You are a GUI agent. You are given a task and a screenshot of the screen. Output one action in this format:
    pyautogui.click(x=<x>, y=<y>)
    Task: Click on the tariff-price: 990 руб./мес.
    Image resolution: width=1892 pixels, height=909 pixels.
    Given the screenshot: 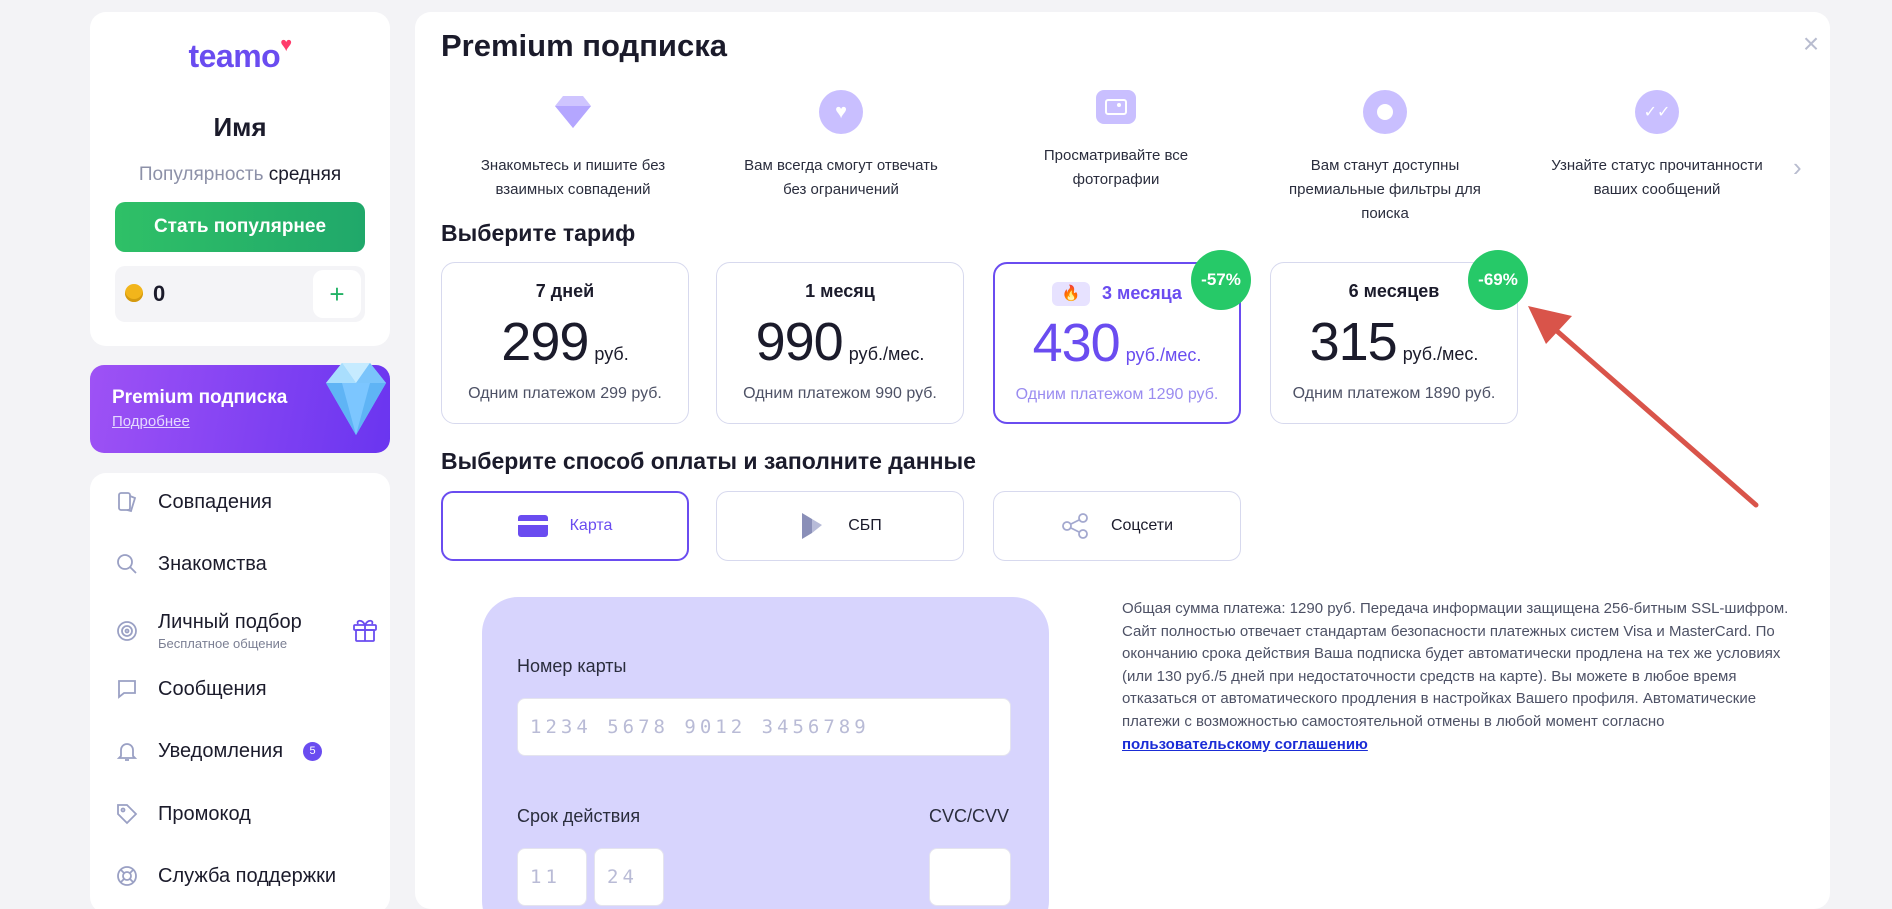 What is the action you would take?
    pyautogui.click(x=840, y=342)
    